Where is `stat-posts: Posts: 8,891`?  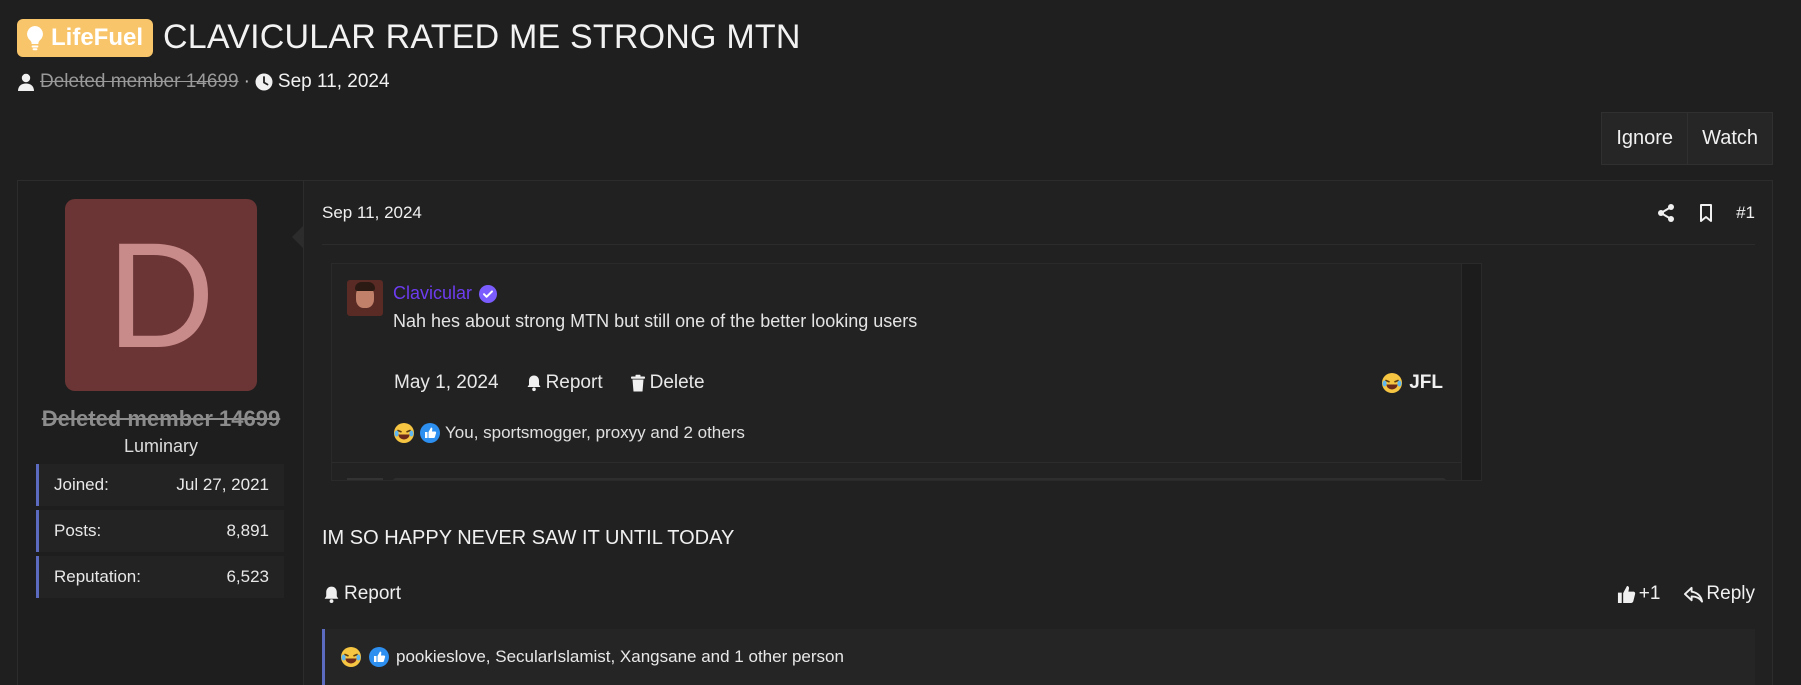
stat-posts: Posts: 8,891 is located at coordinates (160, 531).